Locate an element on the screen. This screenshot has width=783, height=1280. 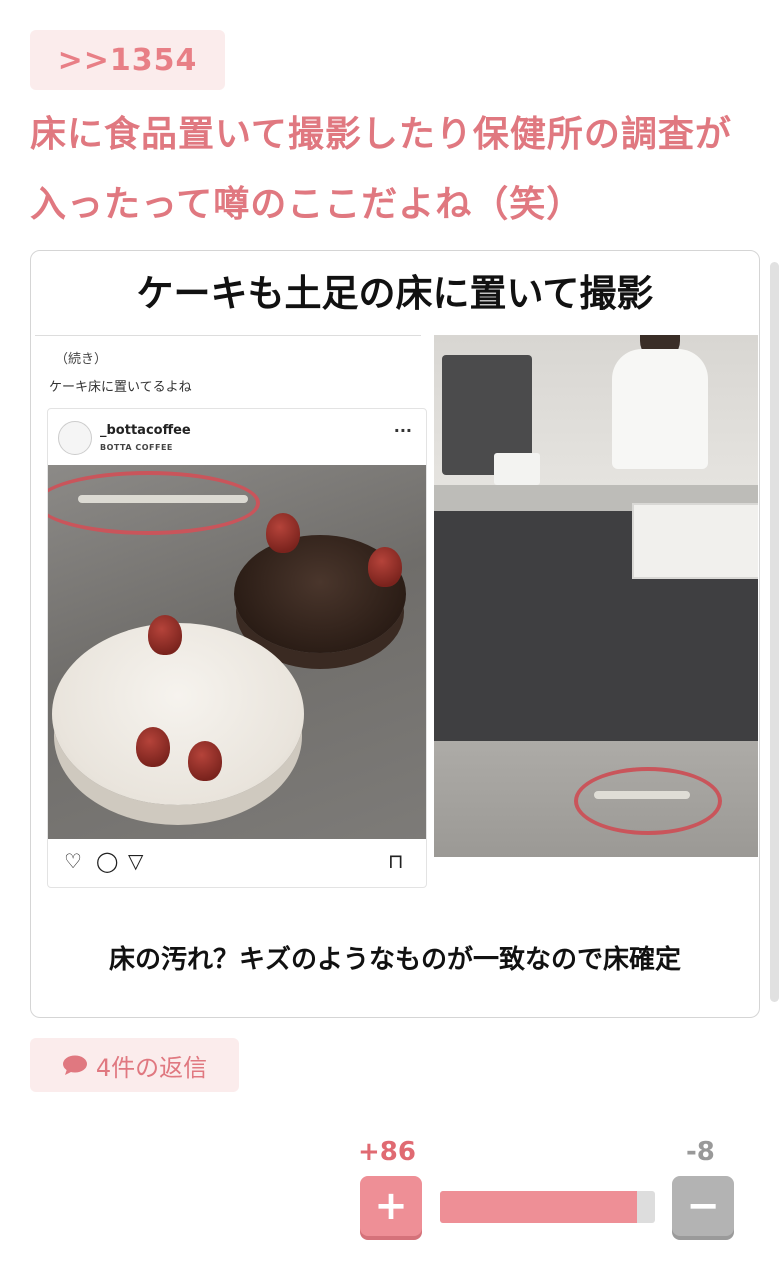
post-actions: ♡ ◯ ▽ ⊓ is located at coordinates (237, 863).